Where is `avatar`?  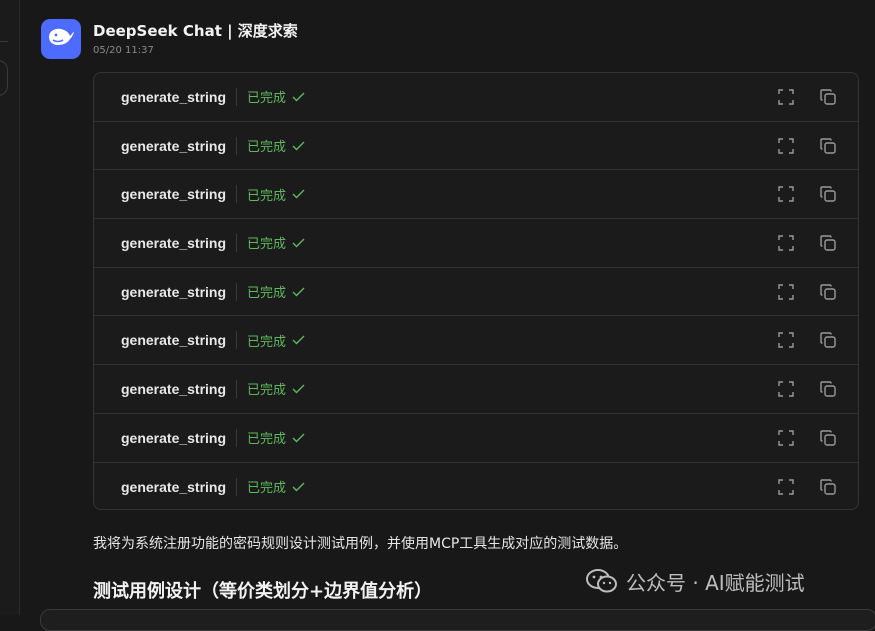 avatar is located at coordinates (61, 39).